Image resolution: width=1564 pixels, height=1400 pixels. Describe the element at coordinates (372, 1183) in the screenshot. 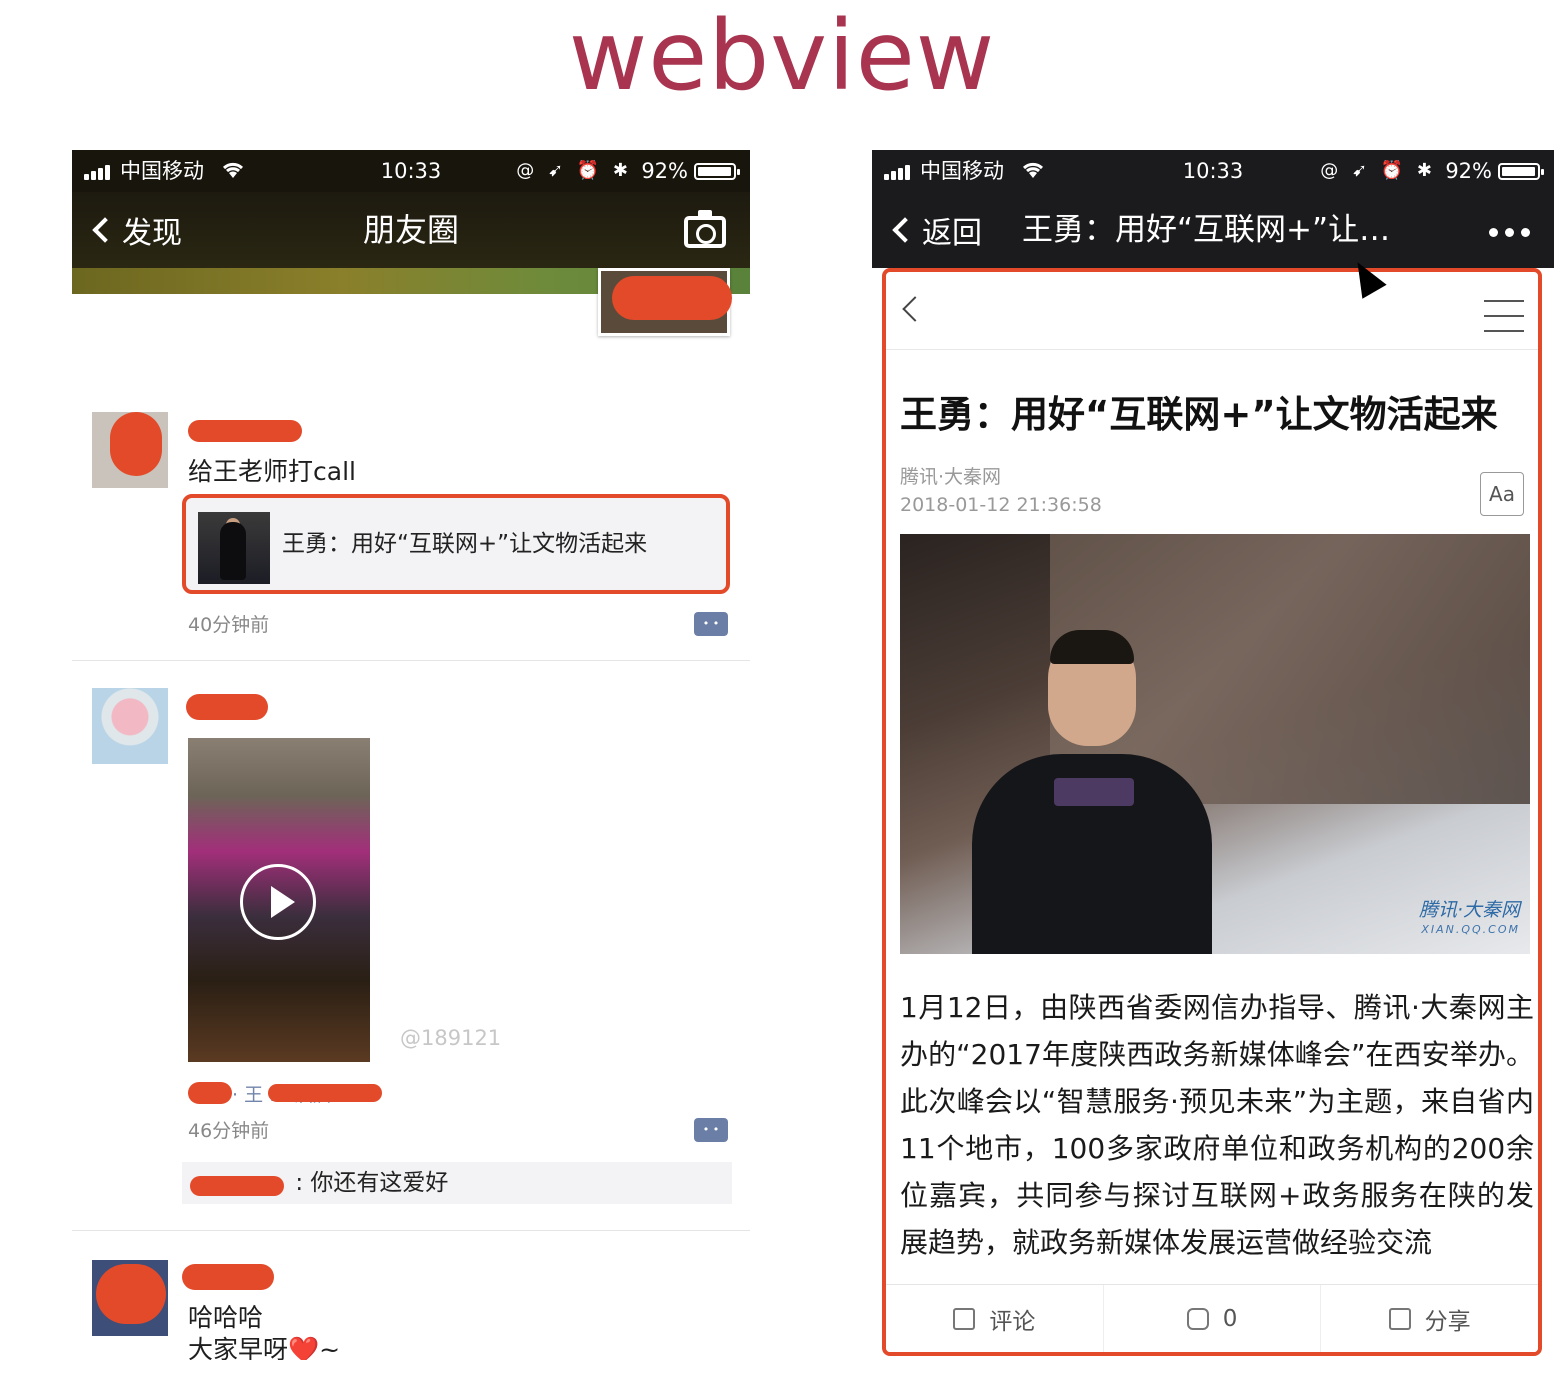

I see `comment-text: : 你还有这爱好` at that location.